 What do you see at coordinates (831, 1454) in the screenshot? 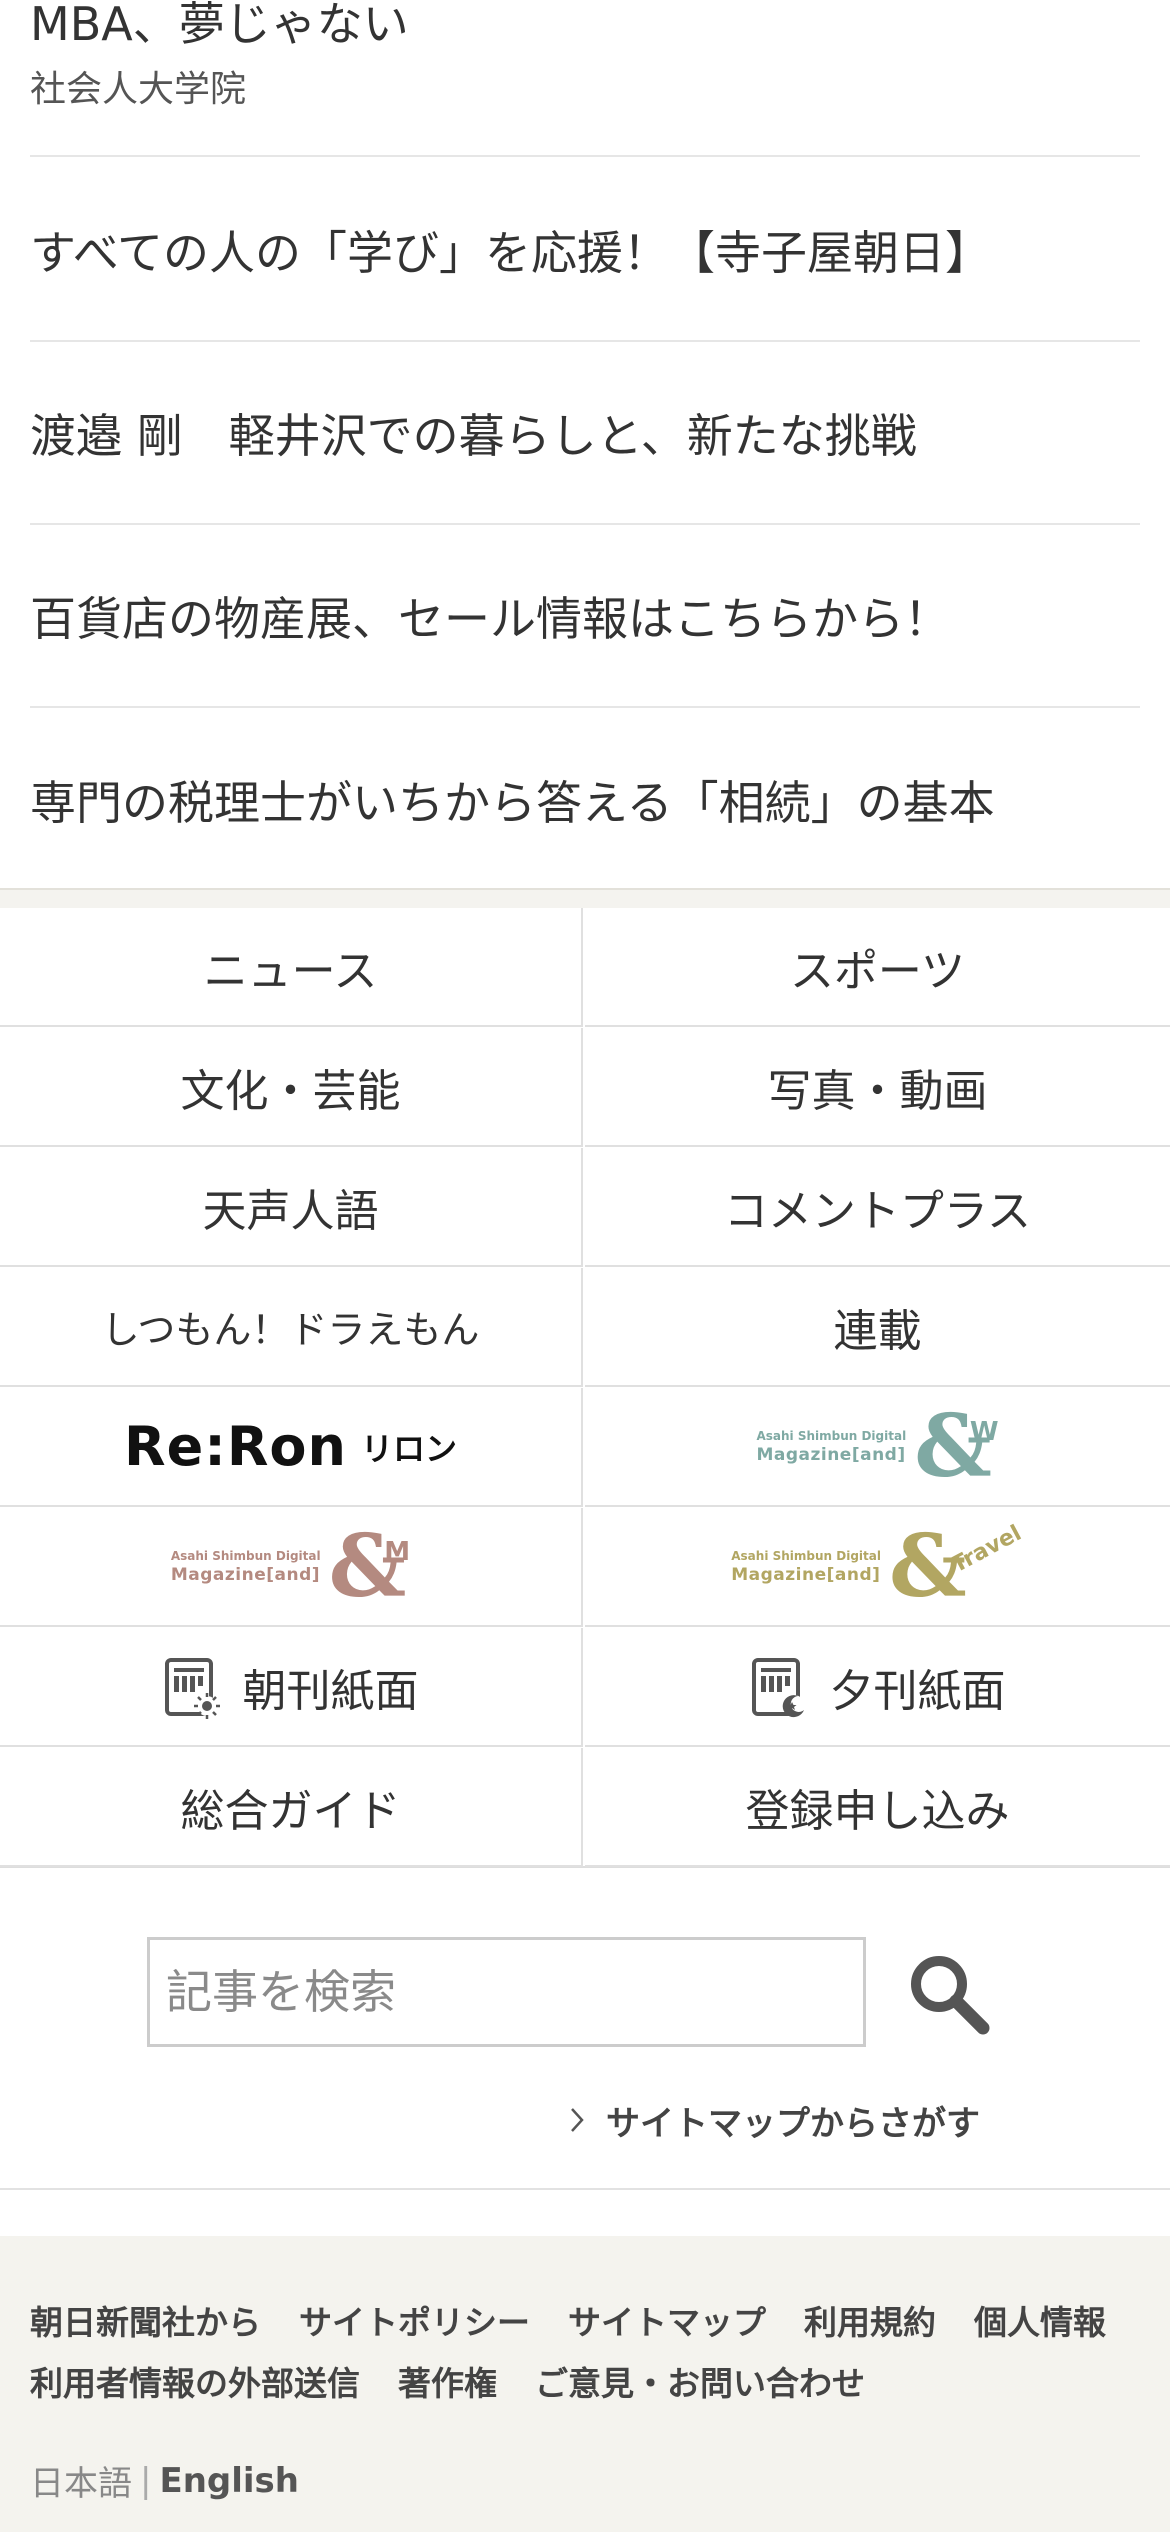
I see `and-w-logo-line2: Magazine[and]` at bounding box center [831, 1454].